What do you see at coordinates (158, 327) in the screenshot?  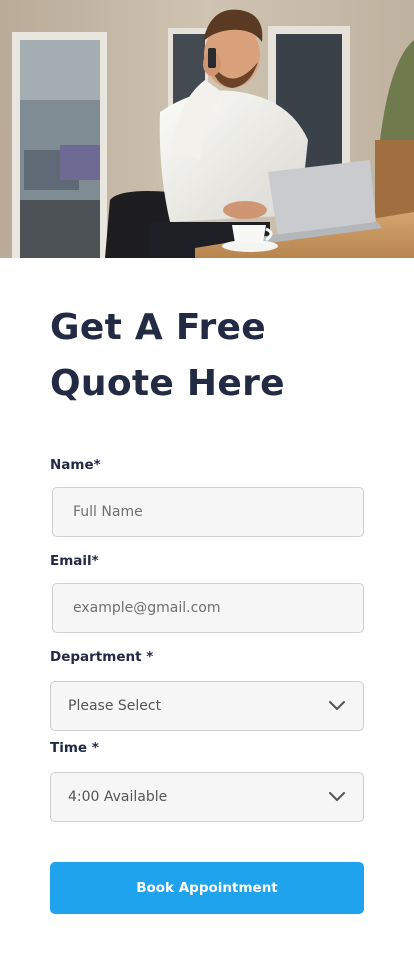 I see `form-title-line1: Get A Free` at bounding box center [158, 327].